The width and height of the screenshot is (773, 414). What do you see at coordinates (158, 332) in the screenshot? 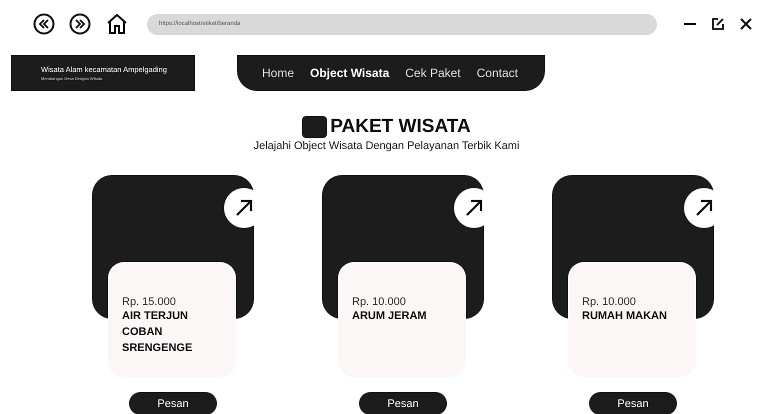
I see `package-name: AIR TERJUN COBAN SRENGENGE` at bounding box center [158, 332].